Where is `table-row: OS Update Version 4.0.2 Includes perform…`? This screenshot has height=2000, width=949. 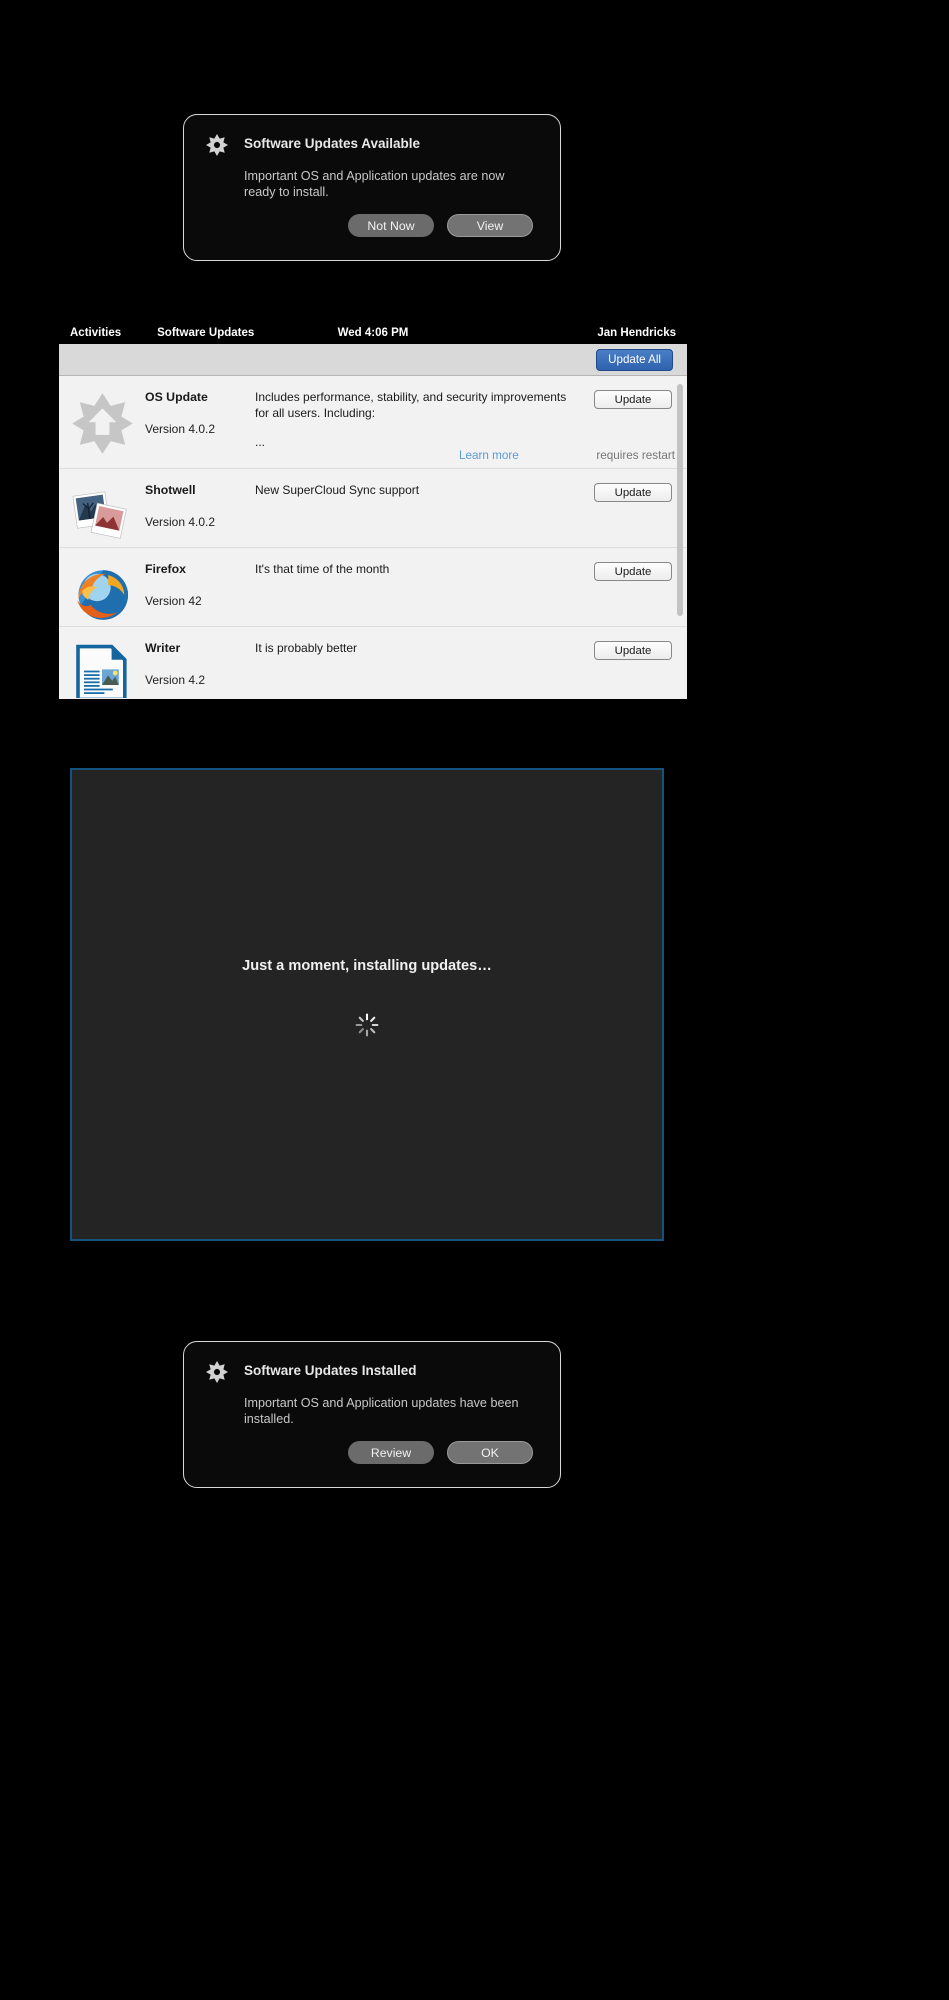
table-row: OS Update Version 4.0.2 Includes perform… is located at coordinates (373, 422).